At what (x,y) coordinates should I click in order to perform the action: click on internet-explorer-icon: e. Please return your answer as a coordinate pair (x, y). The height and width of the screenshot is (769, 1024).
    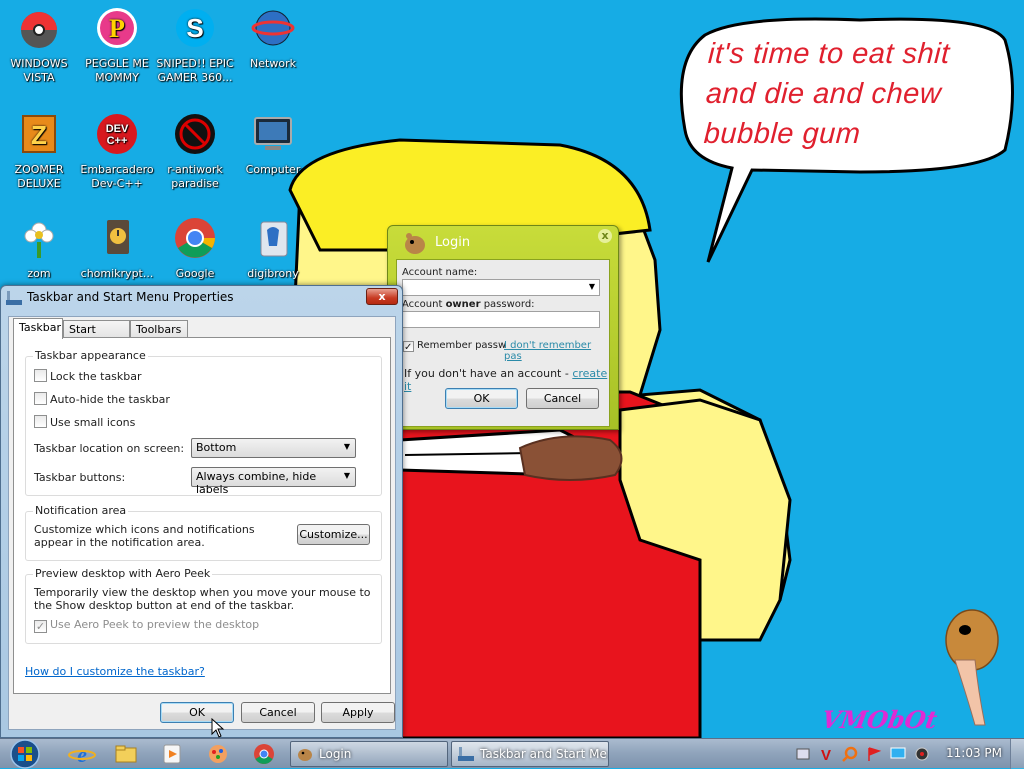
    Looking at the image, I should click on (82, 754).